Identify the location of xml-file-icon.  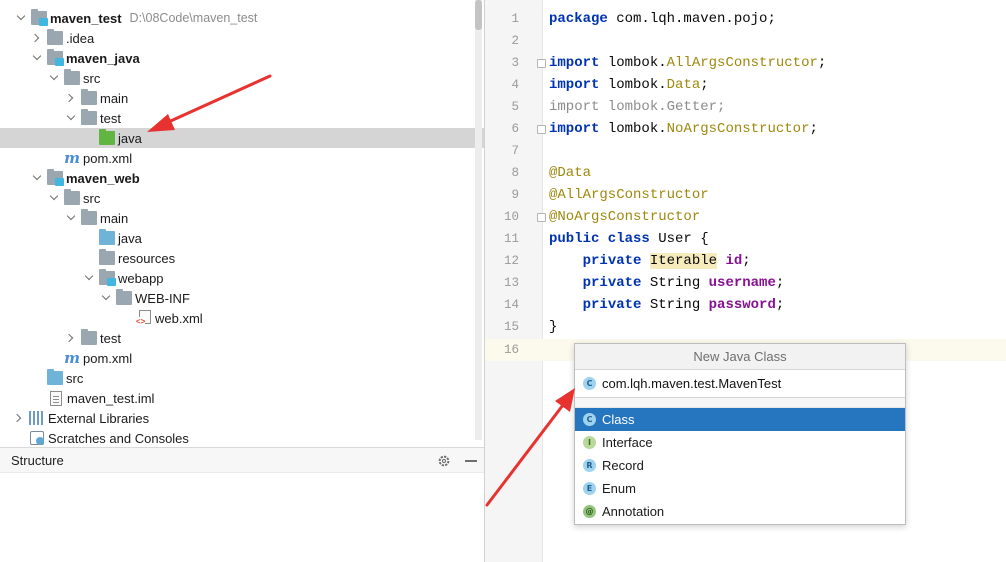
(144, 318).